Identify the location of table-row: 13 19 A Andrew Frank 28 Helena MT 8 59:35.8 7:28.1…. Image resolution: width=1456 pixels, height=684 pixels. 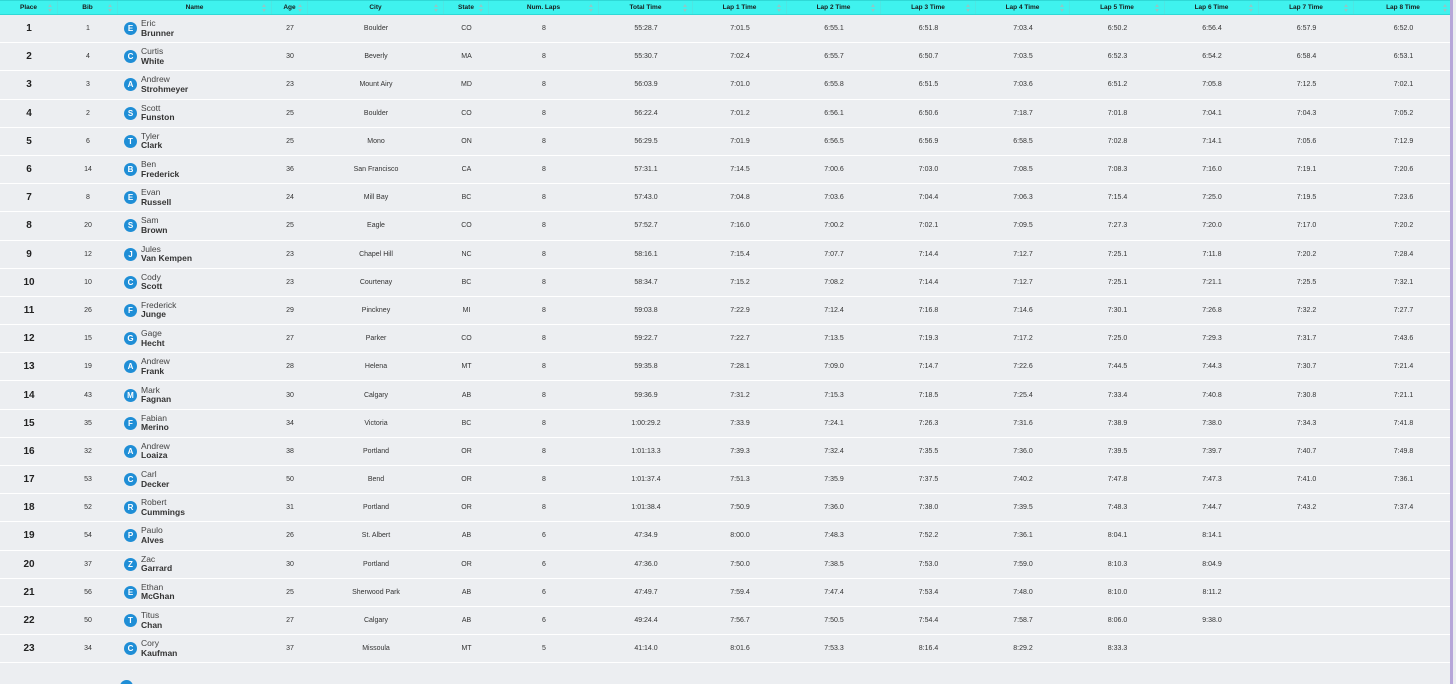
(726, 367).